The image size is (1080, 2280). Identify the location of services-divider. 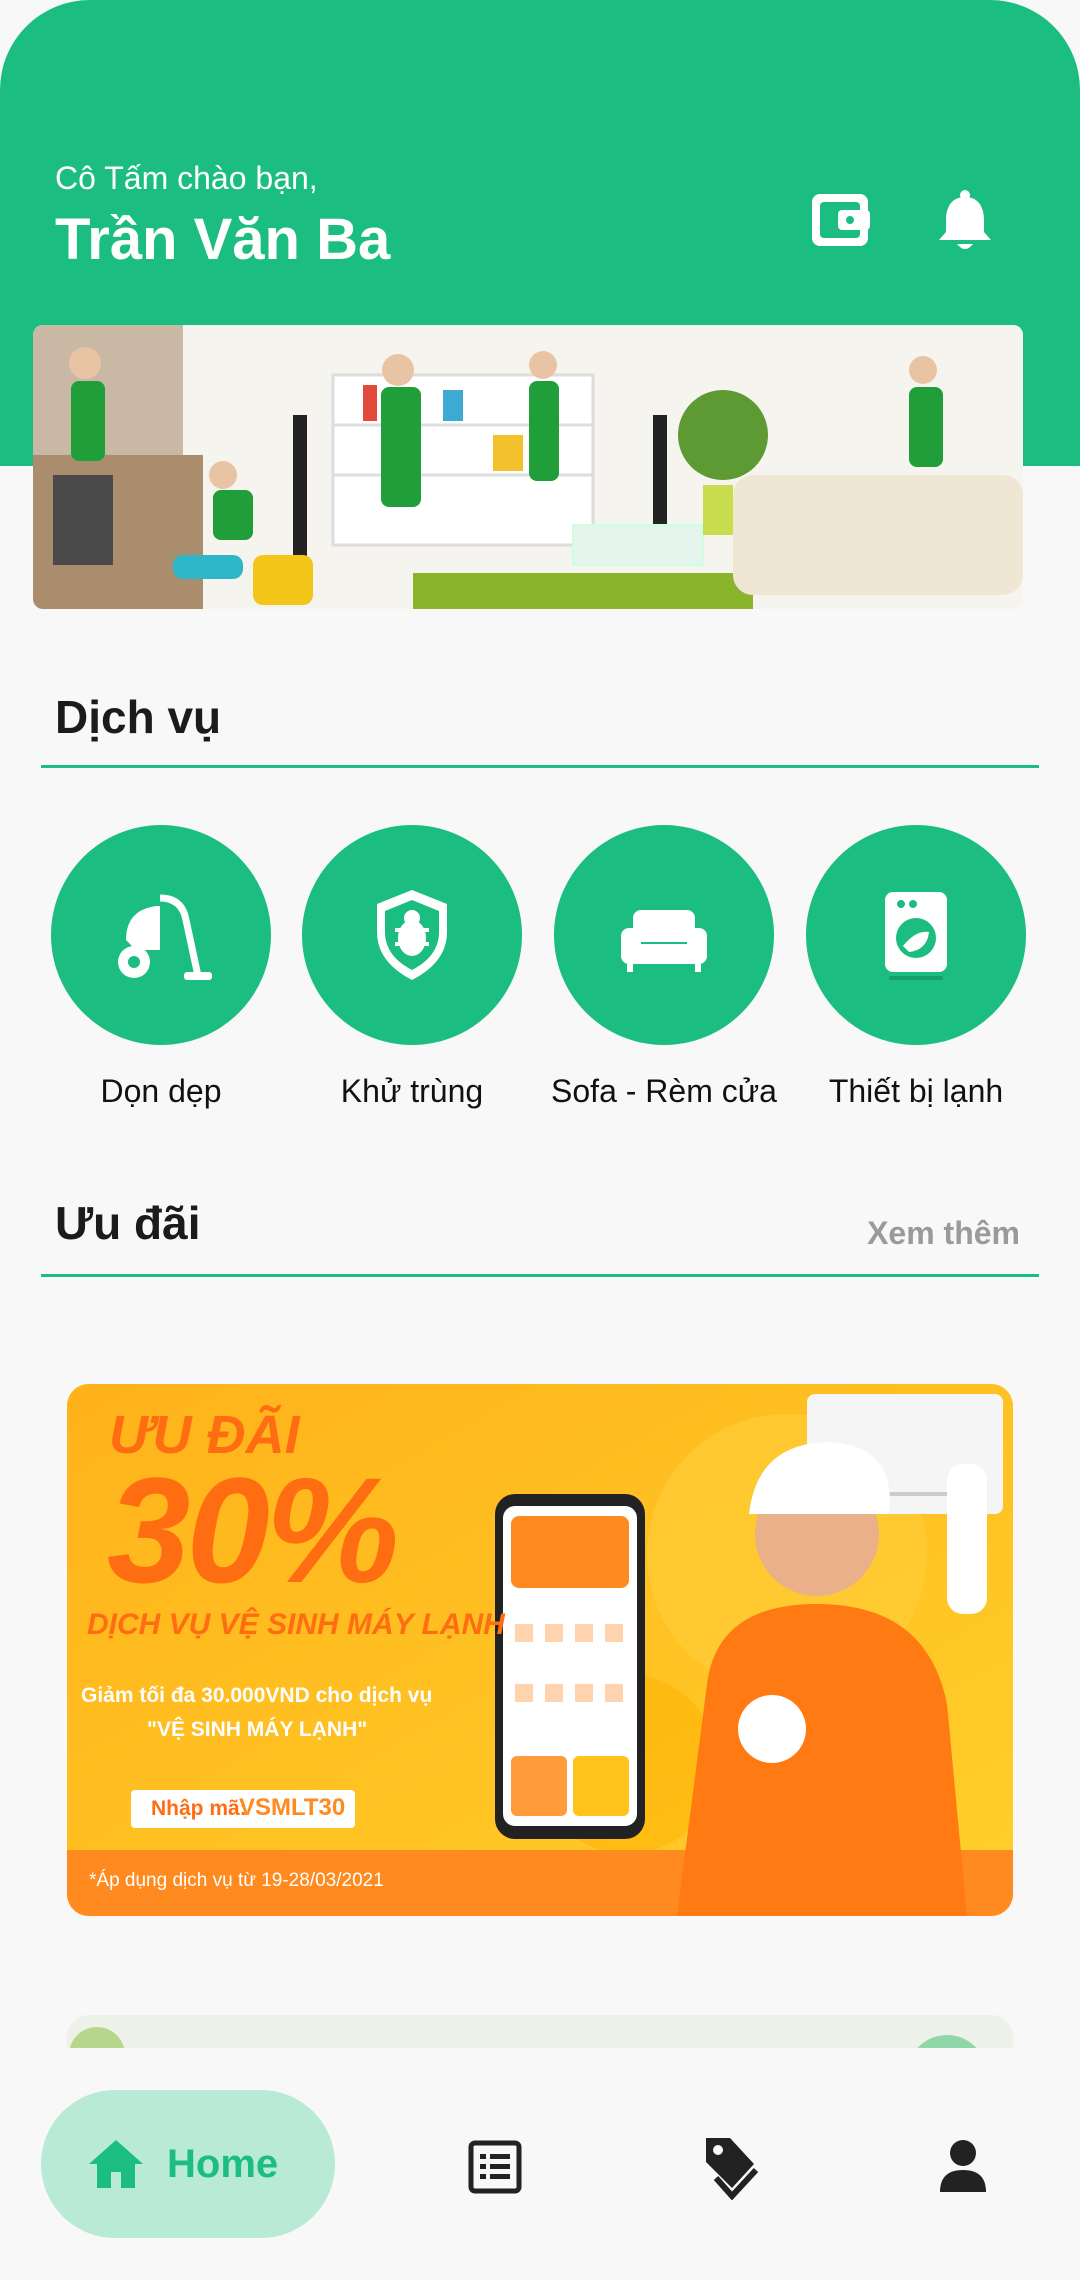
(540, 766).